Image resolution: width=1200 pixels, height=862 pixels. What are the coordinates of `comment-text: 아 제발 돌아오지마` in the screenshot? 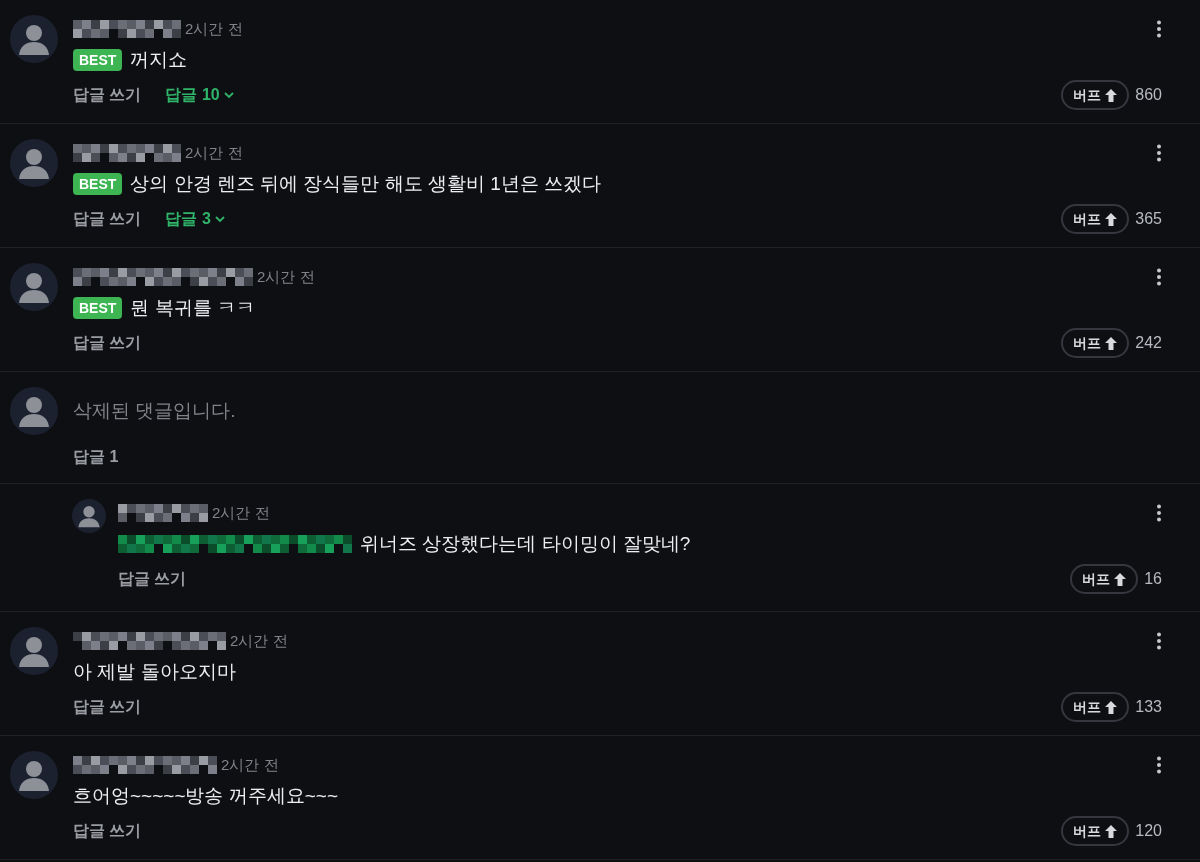 It's located at (154, 671).